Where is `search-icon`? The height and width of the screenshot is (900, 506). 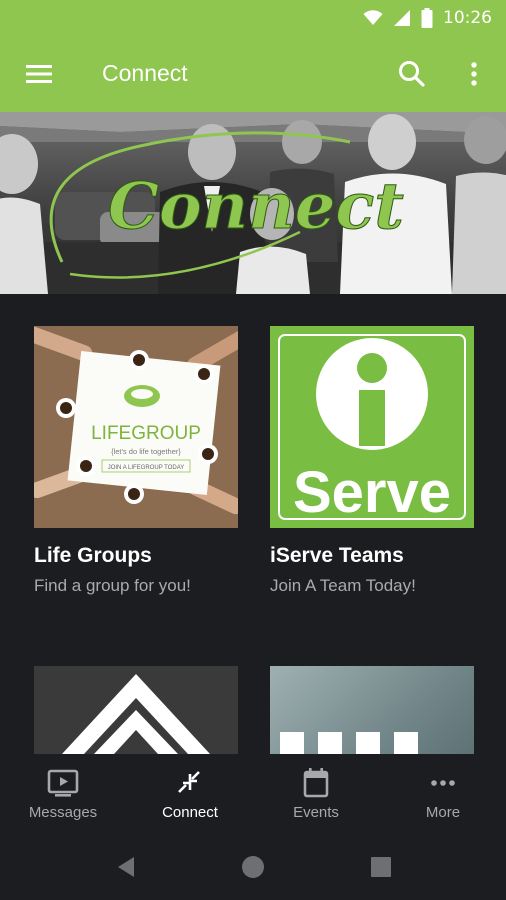 search-icon is located at coordinates (412, 74).